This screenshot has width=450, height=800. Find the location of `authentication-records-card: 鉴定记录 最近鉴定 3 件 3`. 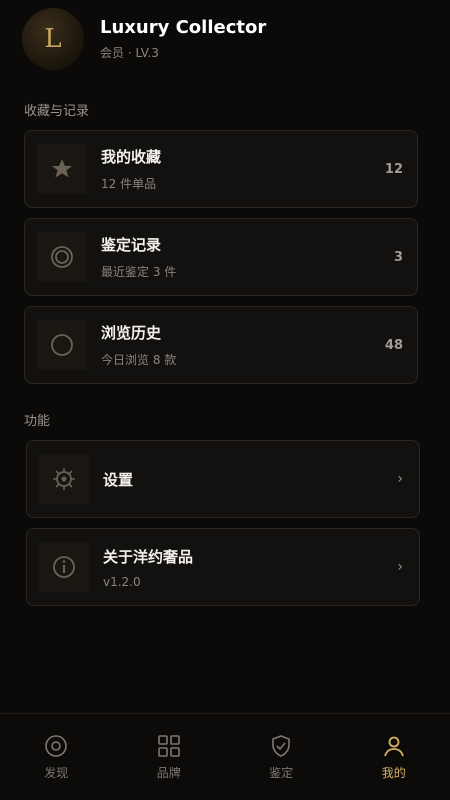

authentication-records-card: 鉴定记录 最近鉴定 3 件 3 is located at coordinates (221, 257).